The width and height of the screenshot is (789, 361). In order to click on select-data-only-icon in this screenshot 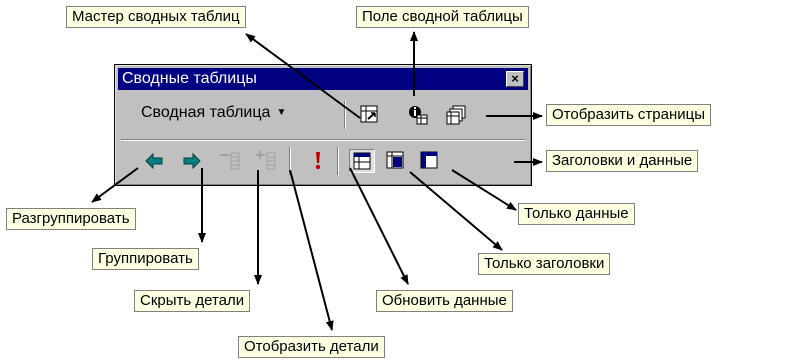, I will do `click(395, 160)`.